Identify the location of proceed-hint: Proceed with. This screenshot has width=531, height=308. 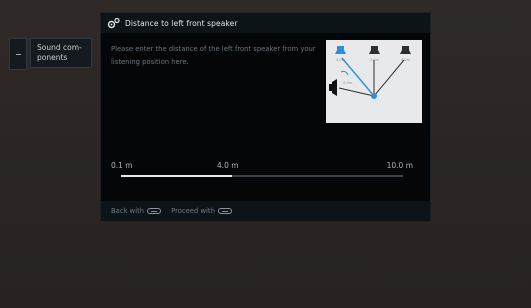
(201, 211).